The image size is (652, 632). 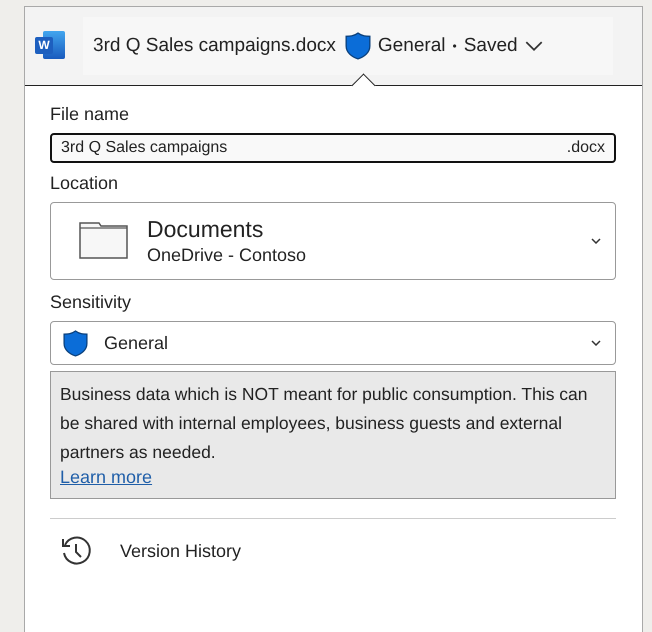 I want to click on file-name-field: 3rd Q Sales campaigns .docx, so click(x=333, y=148).